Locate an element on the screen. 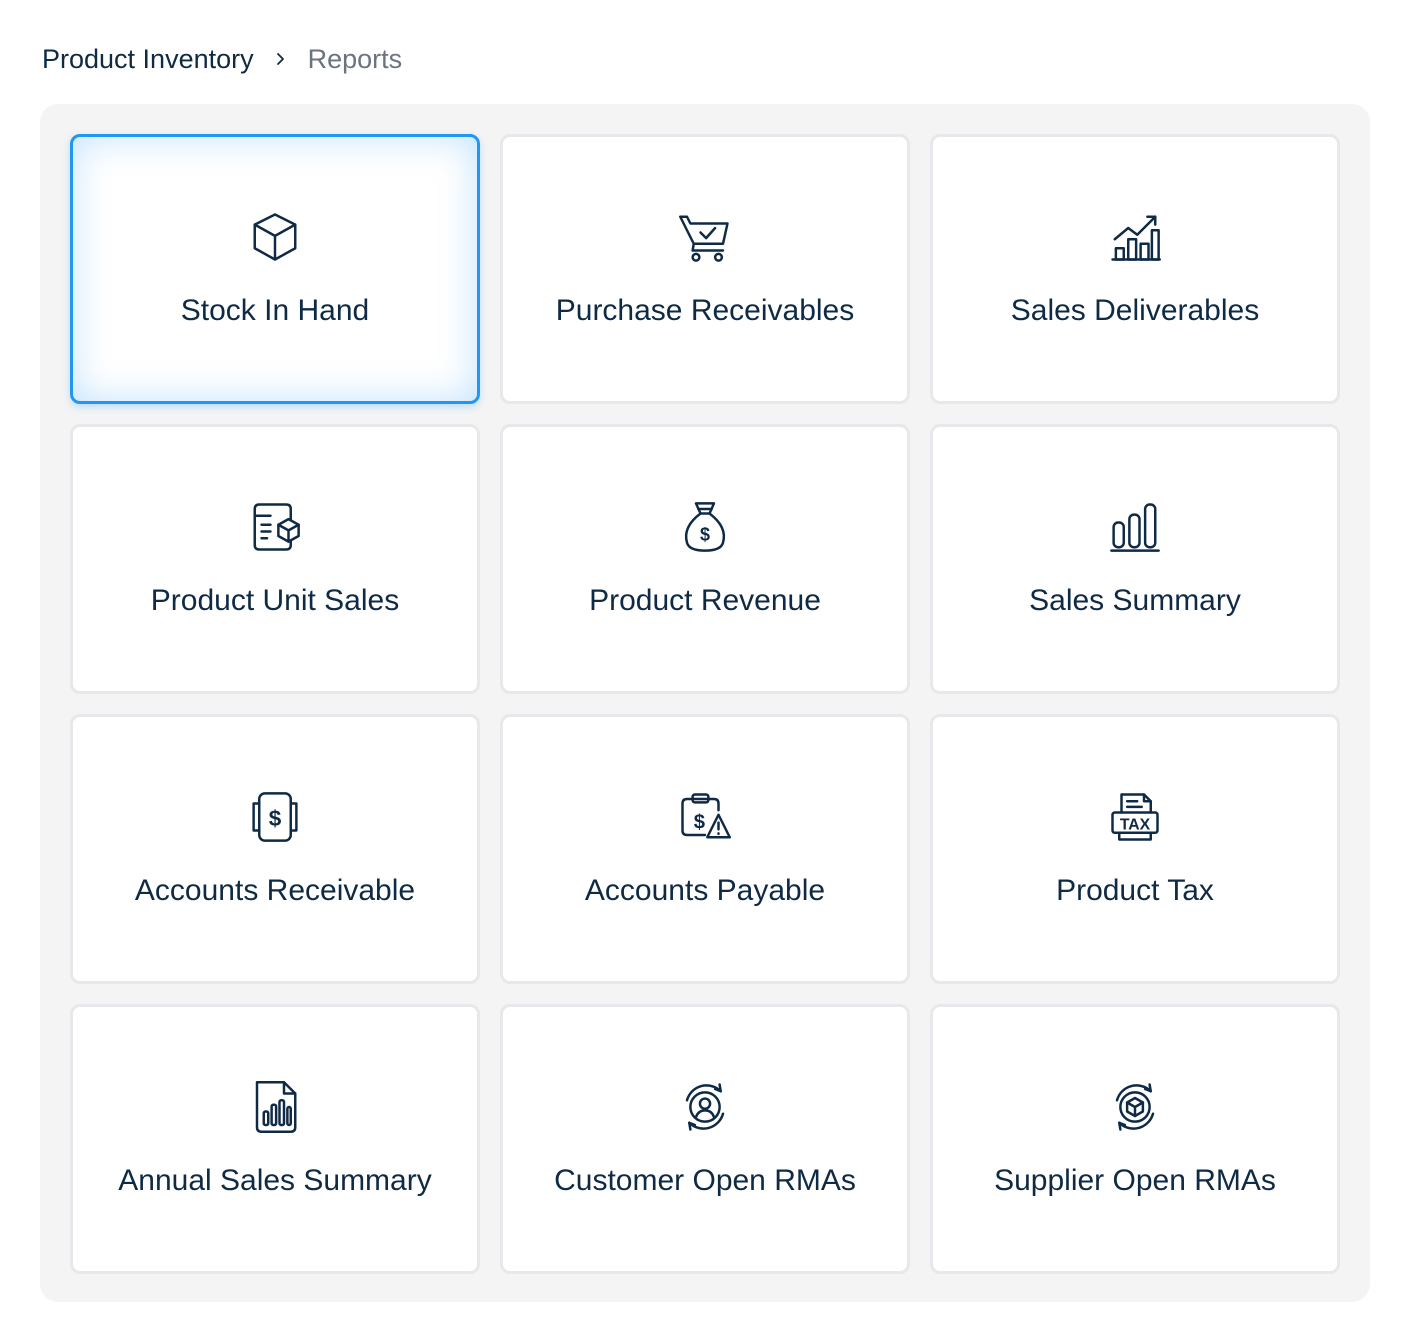 The image size is (1410, 1342). report-card-product-tax: TAX Product Tax is located at coordinates (1135, 849).